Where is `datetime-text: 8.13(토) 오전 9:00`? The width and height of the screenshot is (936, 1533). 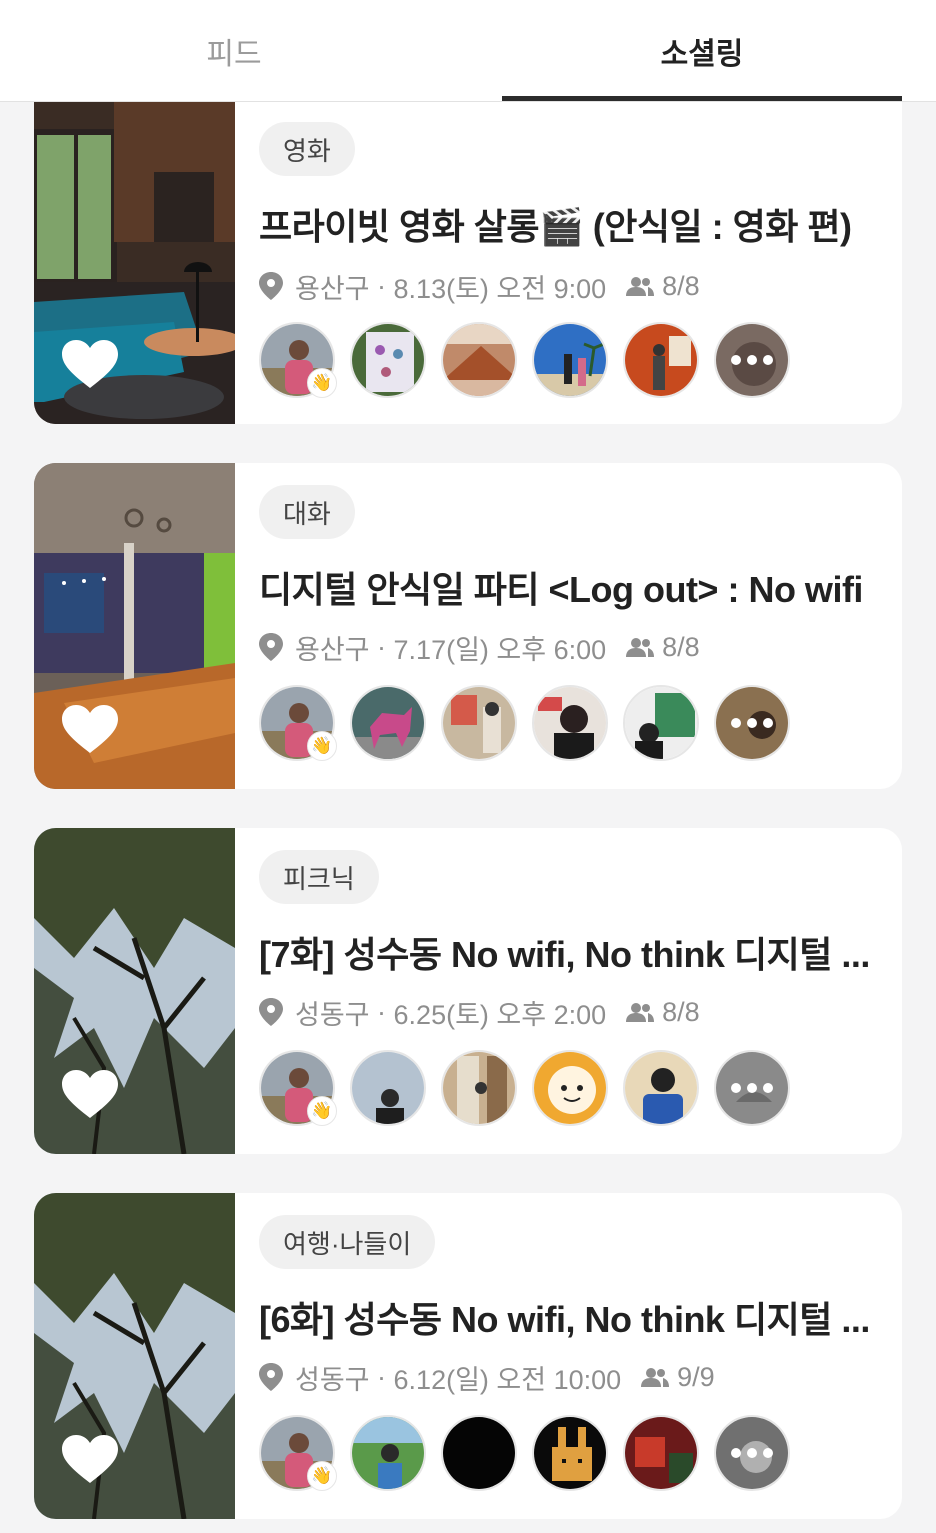
datetime-text: 8.13(토) 오전 9:00 is located at coordinates (500, 288).